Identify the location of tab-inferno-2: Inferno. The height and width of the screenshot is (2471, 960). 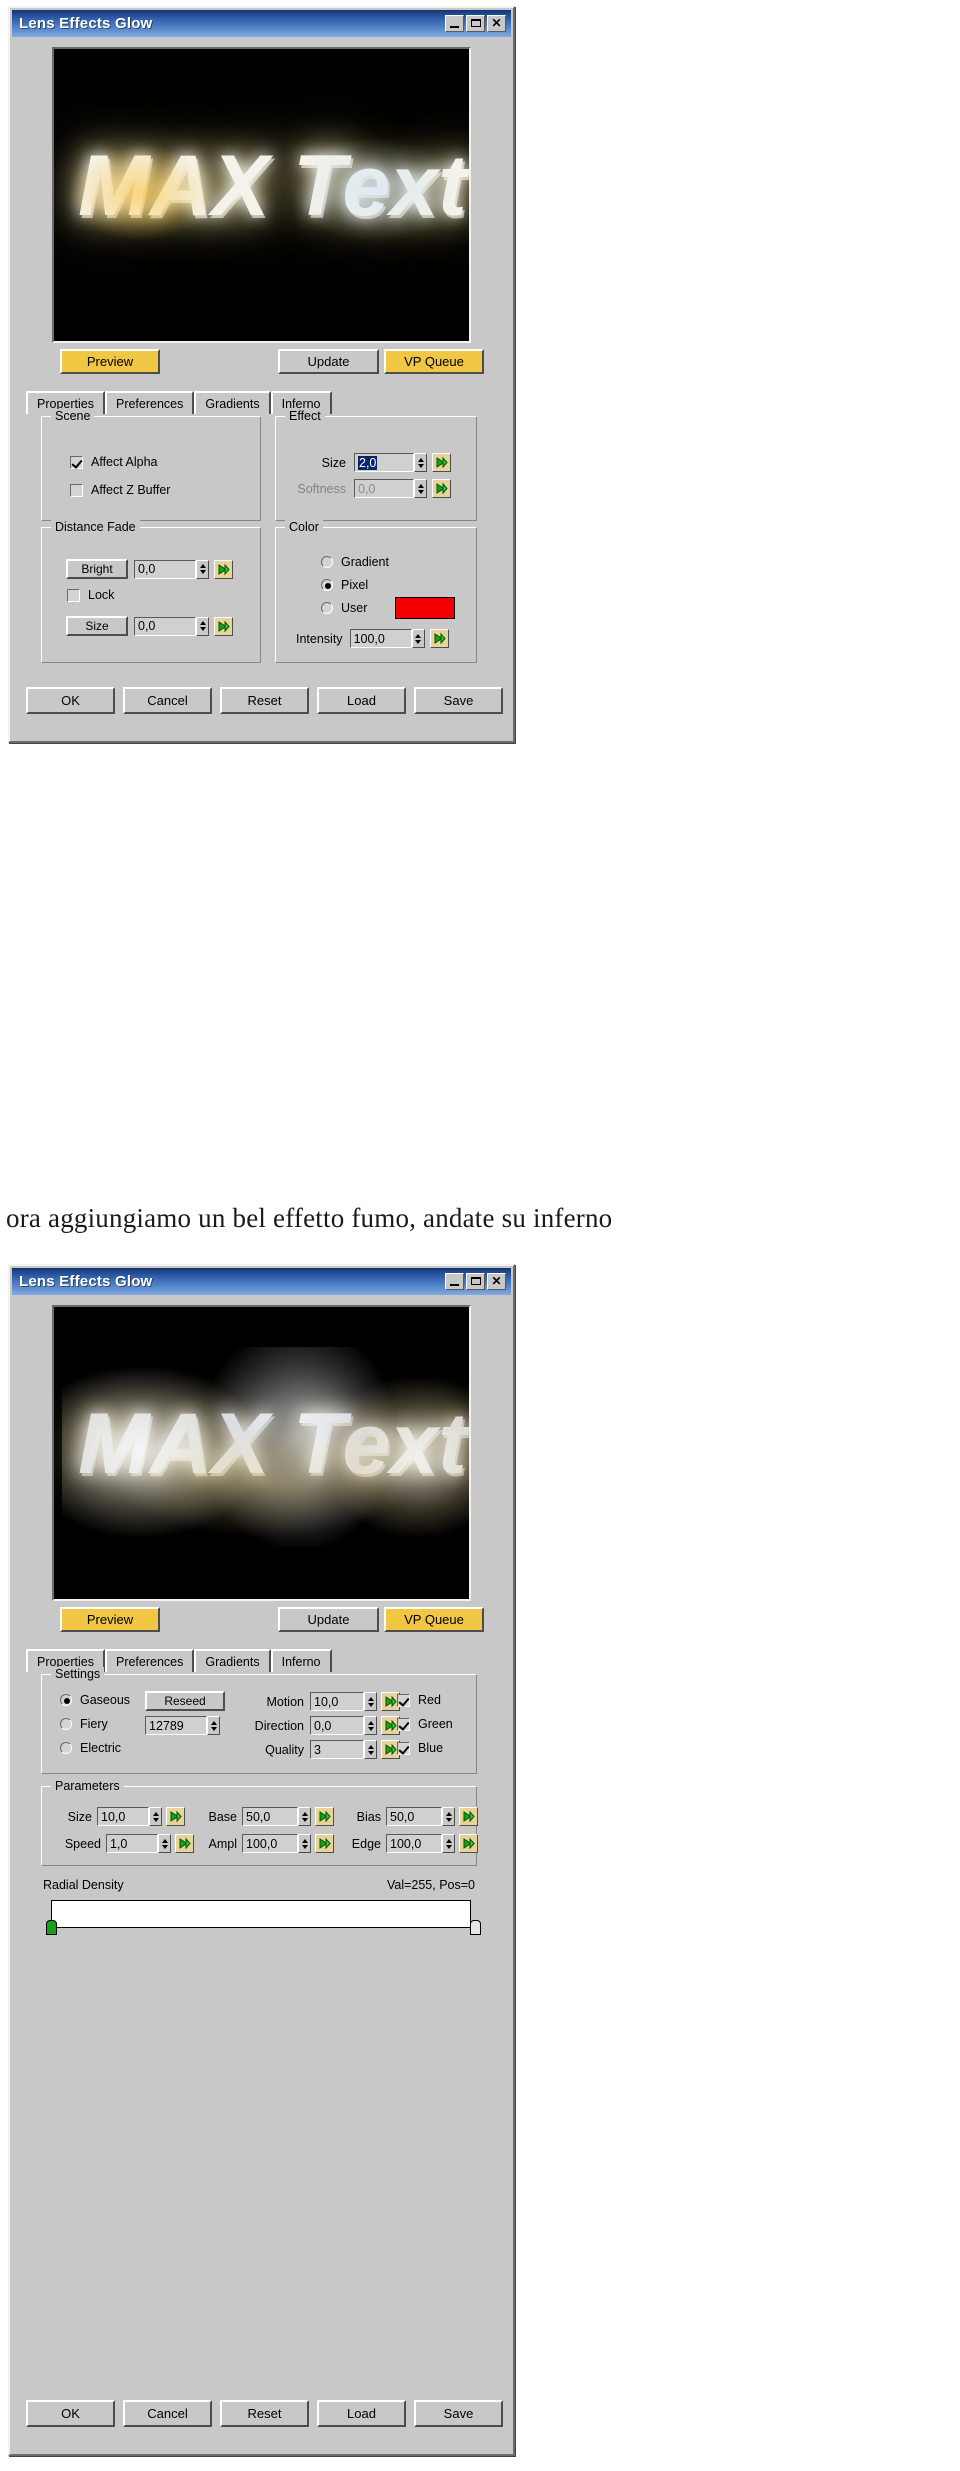
(301, 1660).